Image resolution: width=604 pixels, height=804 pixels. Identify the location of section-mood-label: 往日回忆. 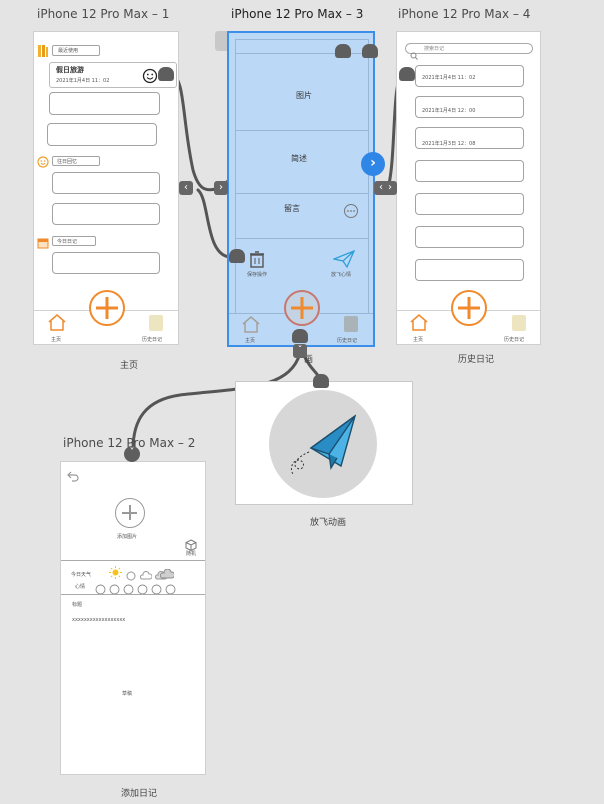
(67, 162).